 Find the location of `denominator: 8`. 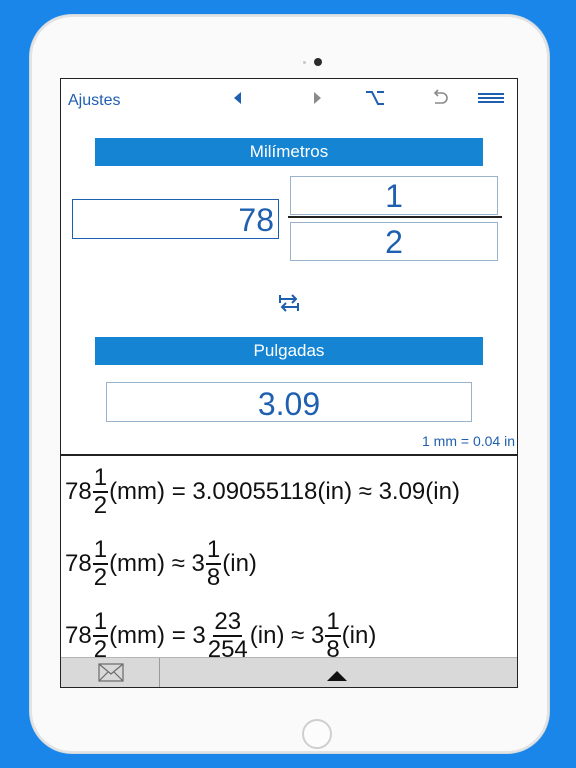

denominator: 8 is located at coordinates (213, 577).